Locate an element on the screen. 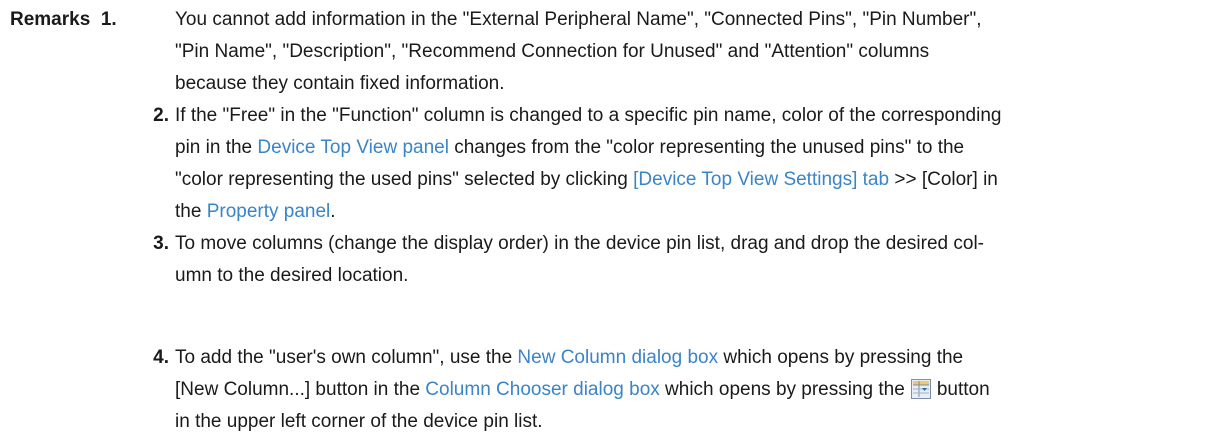 The height and width of the screenshot is (443, 1225). device-top-view-panel-link: Device Top View panel is located at coordinates (353, 147).